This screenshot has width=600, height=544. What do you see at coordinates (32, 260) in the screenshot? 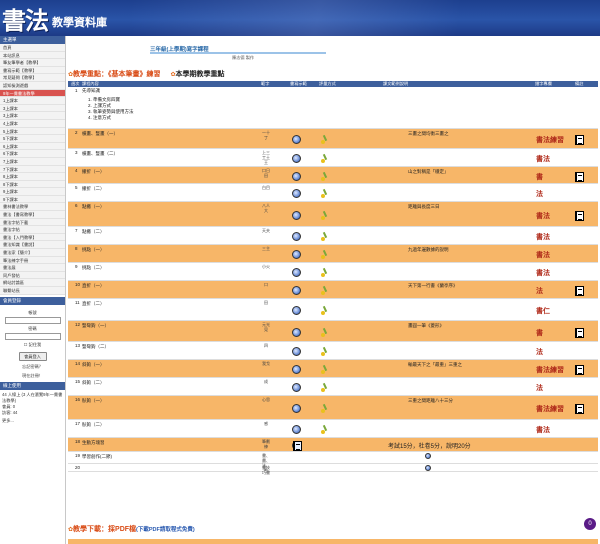
I see `sidebar-item: 筆法練字手冊` at bounding box center [32, 260].